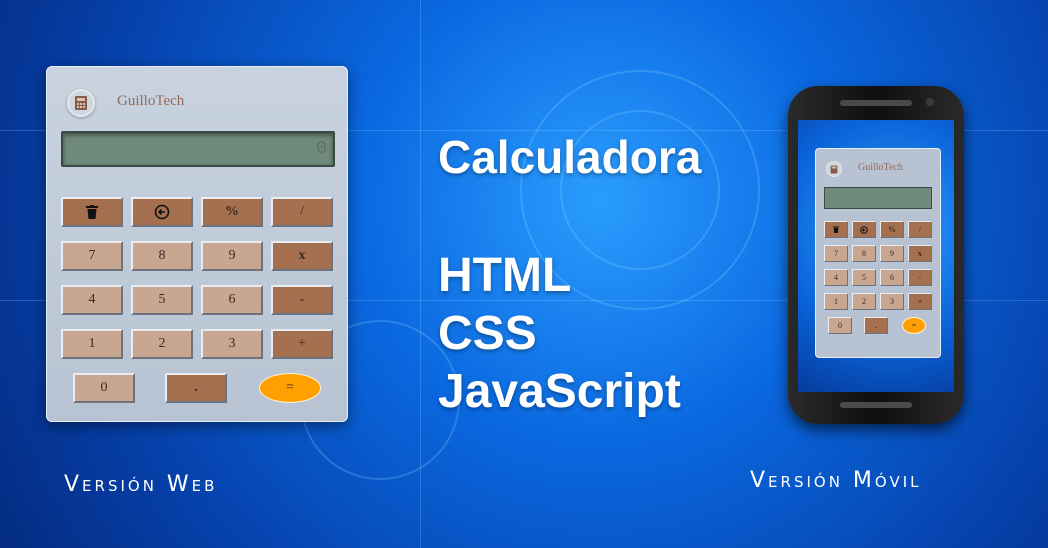  I want to click on mobile-key-4: 4, so click(836, 277).